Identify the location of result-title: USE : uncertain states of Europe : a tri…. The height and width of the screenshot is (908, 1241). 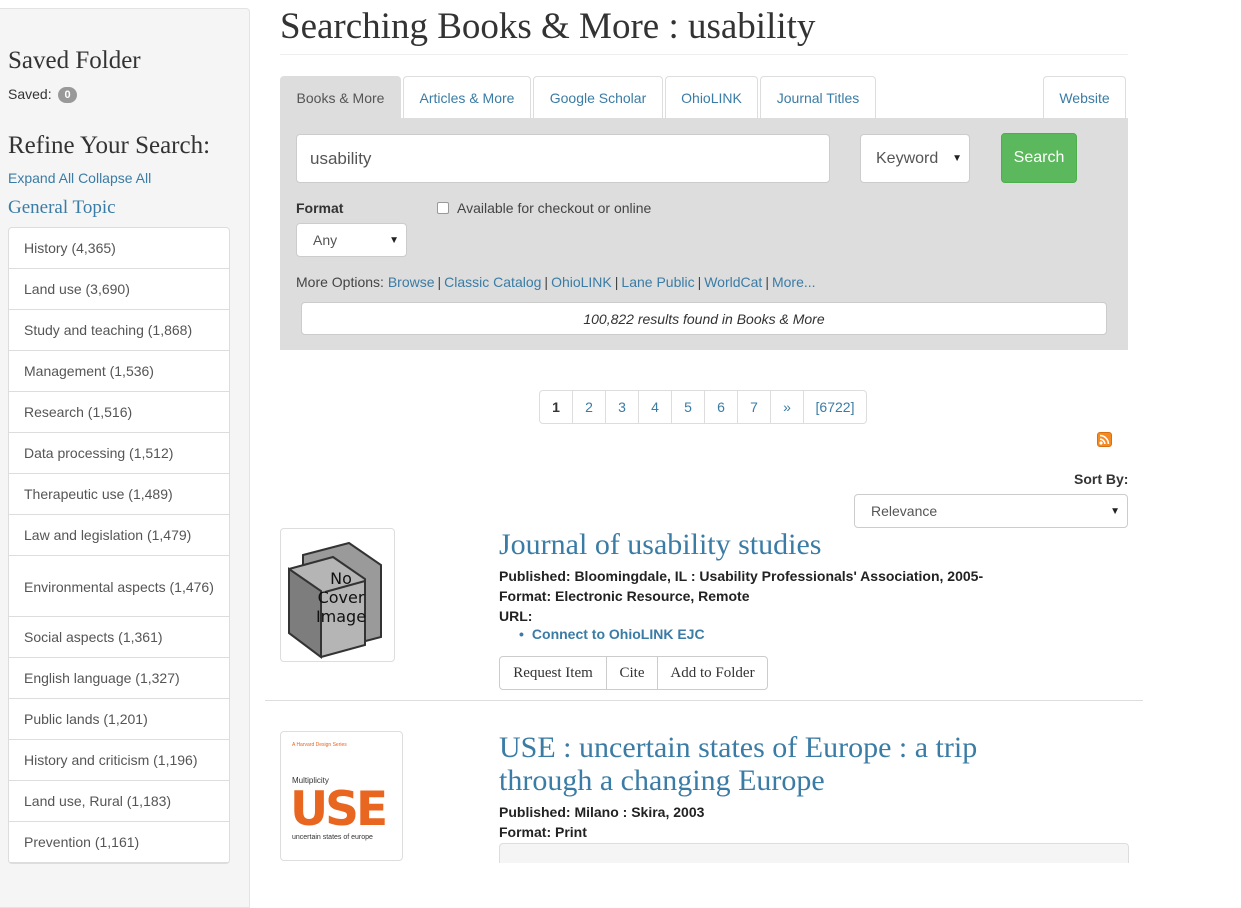
(779, 764).